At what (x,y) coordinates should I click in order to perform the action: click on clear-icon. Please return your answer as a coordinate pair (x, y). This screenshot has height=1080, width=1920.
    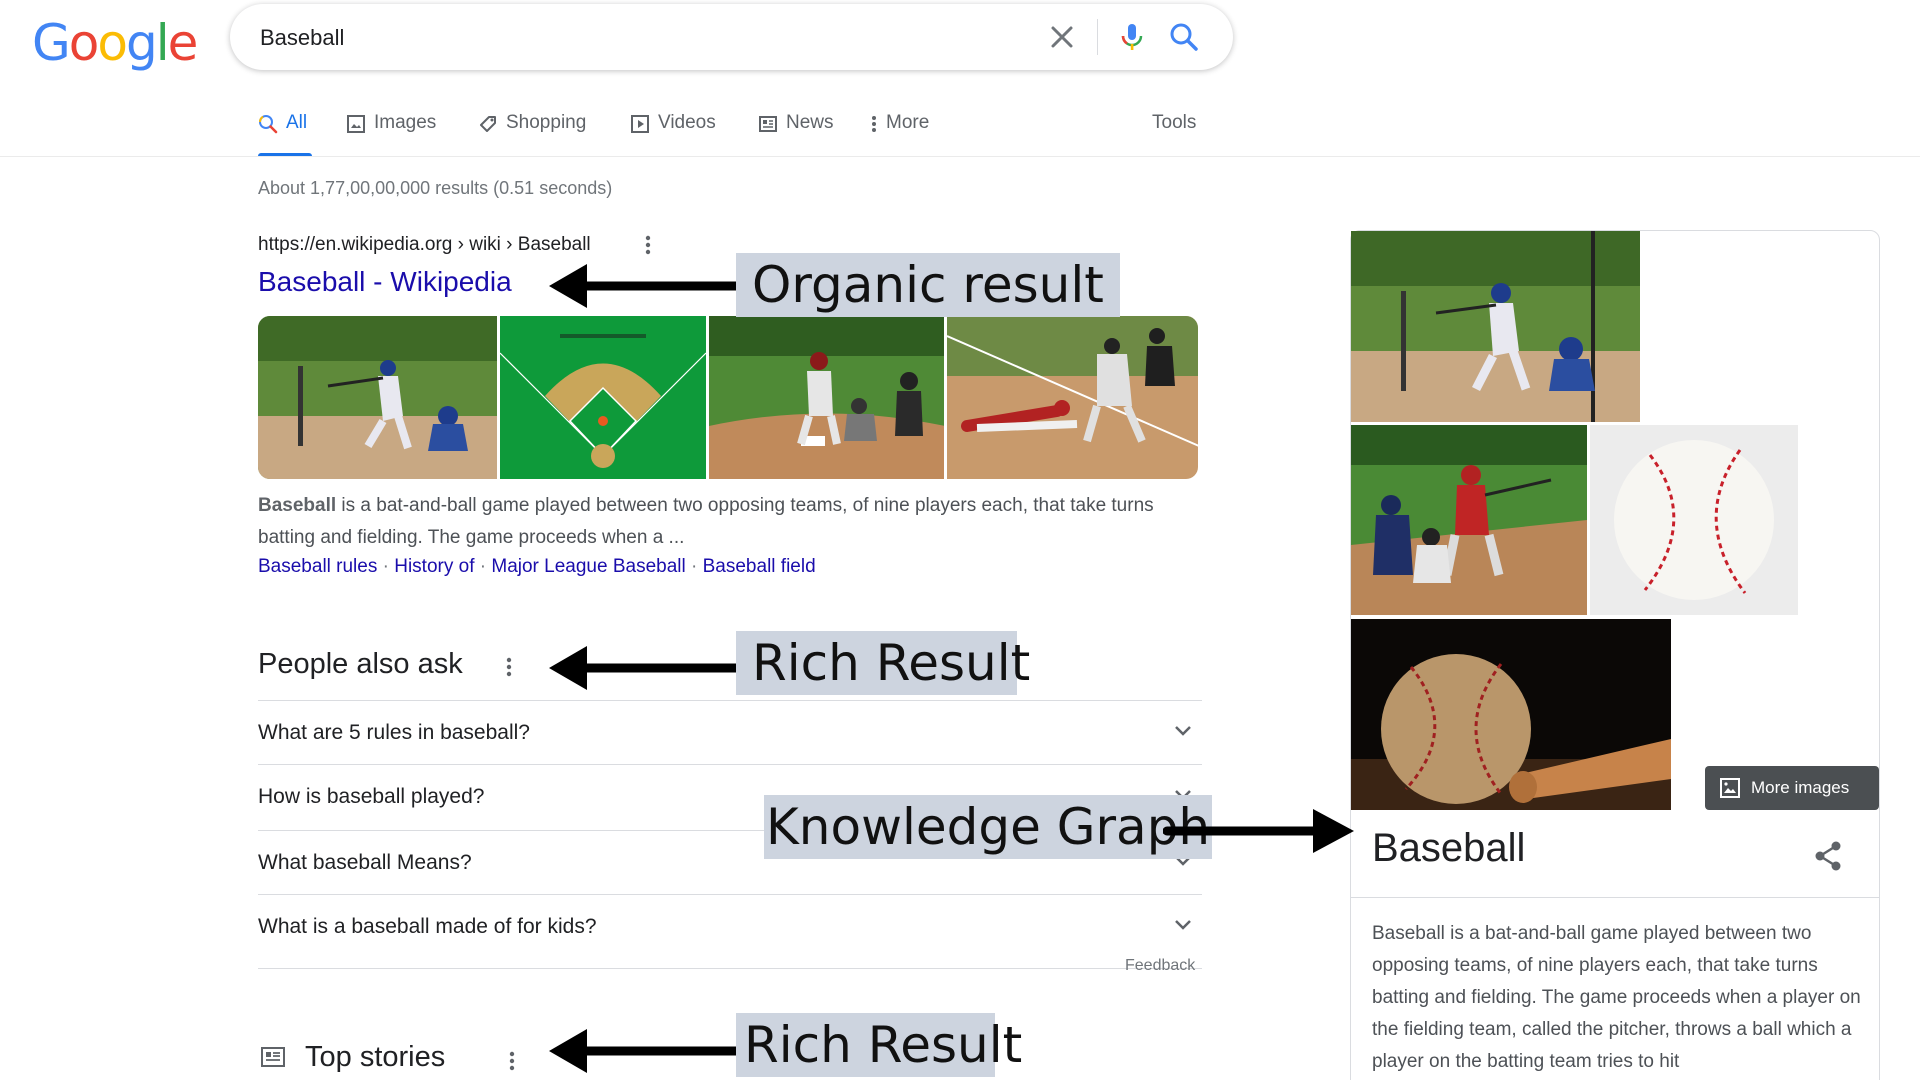
    Looking at the image, I should click on (1062, 37).